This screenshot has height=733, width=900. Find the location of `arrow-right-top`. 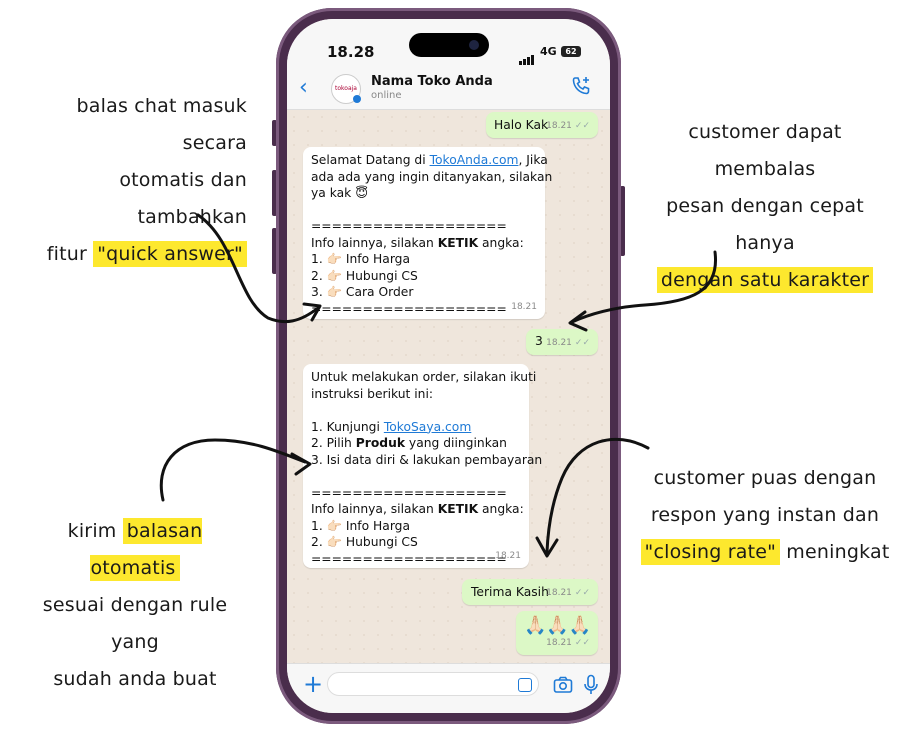

arrow-right-top is located at coordinates (644, 287).